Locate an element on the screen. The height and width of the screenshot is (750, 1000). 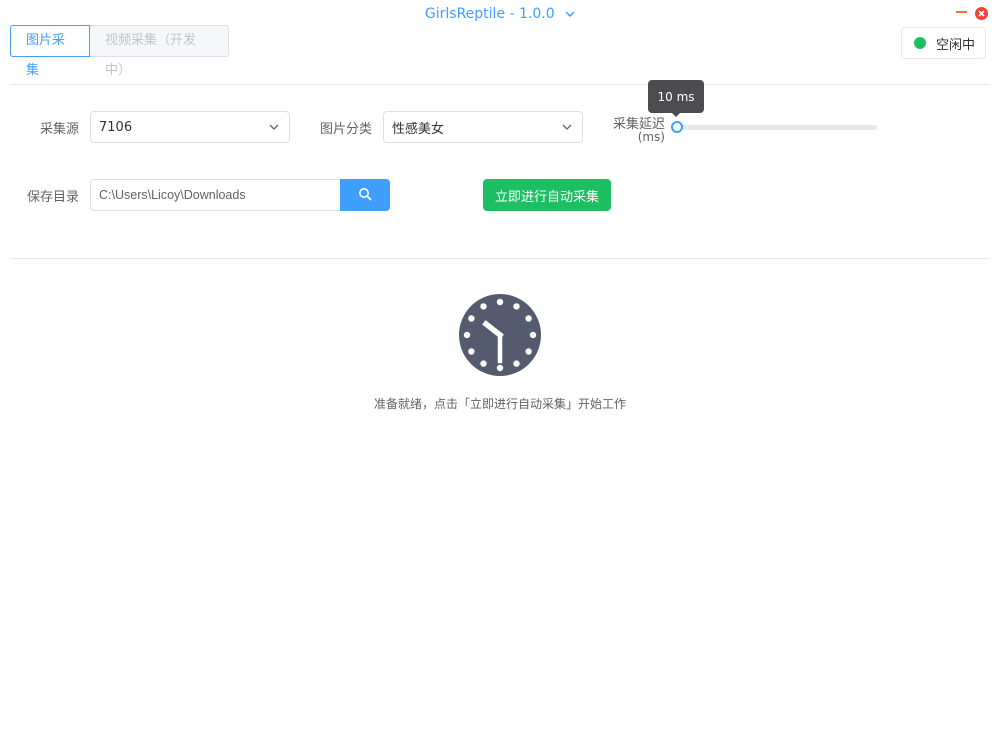
delay-label: 采集延迟 (ms) is located at coordinates (637, 131).